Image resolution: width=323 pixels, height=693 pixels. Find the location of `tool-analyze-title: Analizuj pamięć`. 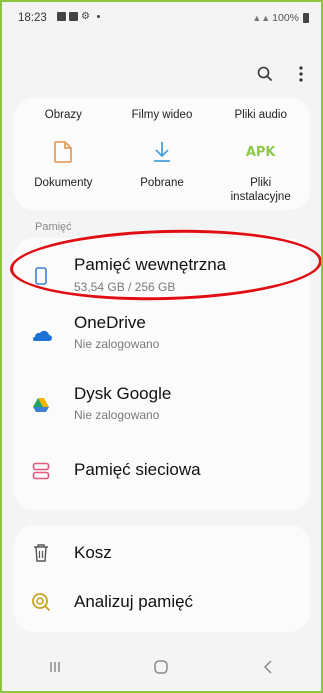

tool-analyze-title: Analizuj pamięć is located at coordinates (134, 601).